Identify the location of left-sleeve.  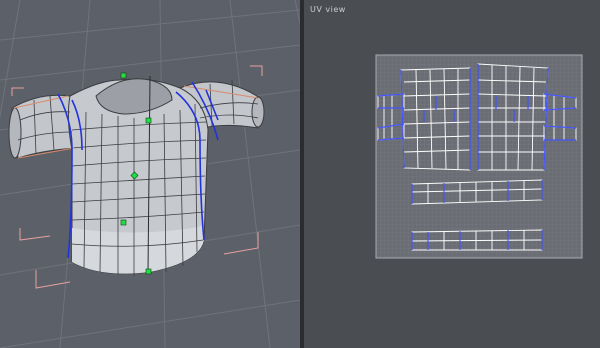
(44, 126).